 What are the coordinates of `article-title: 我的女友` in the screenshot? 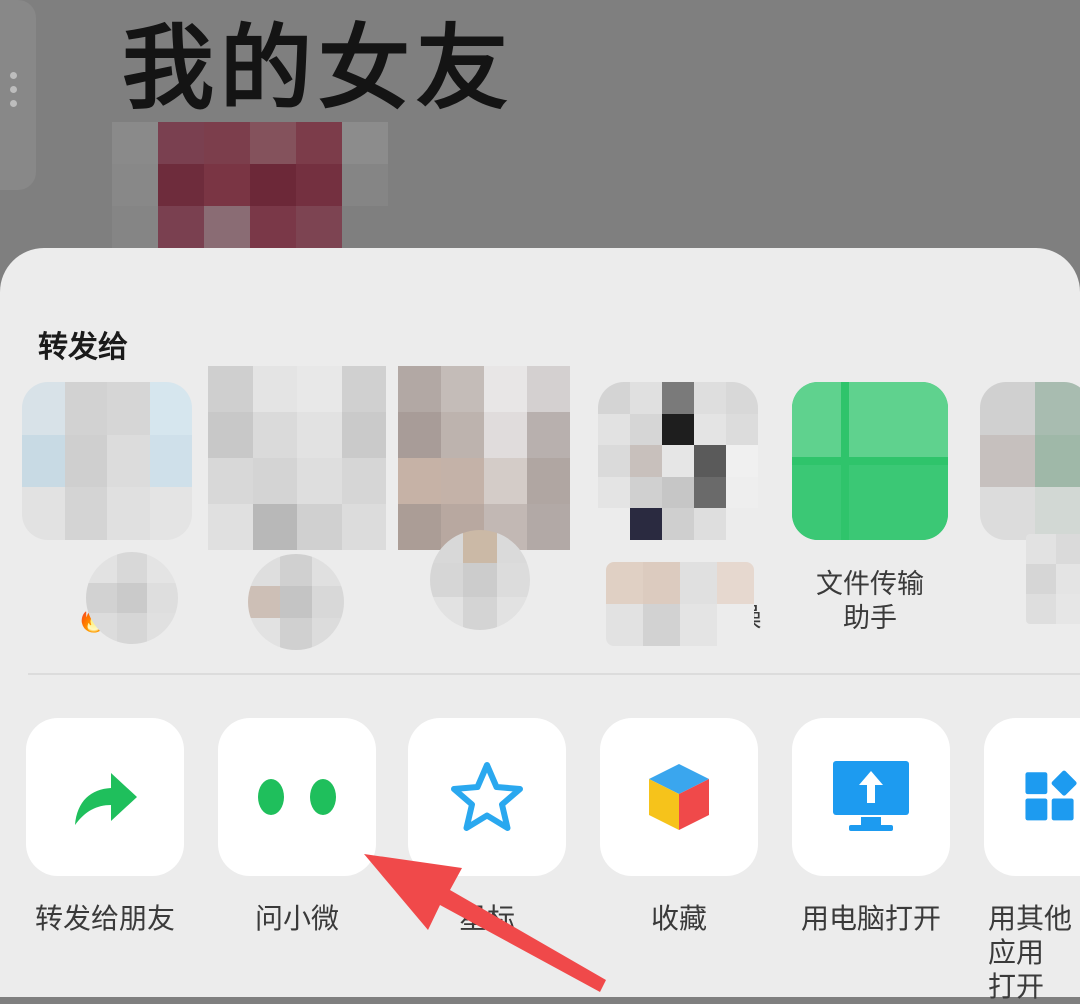 It's located at (318, 68).